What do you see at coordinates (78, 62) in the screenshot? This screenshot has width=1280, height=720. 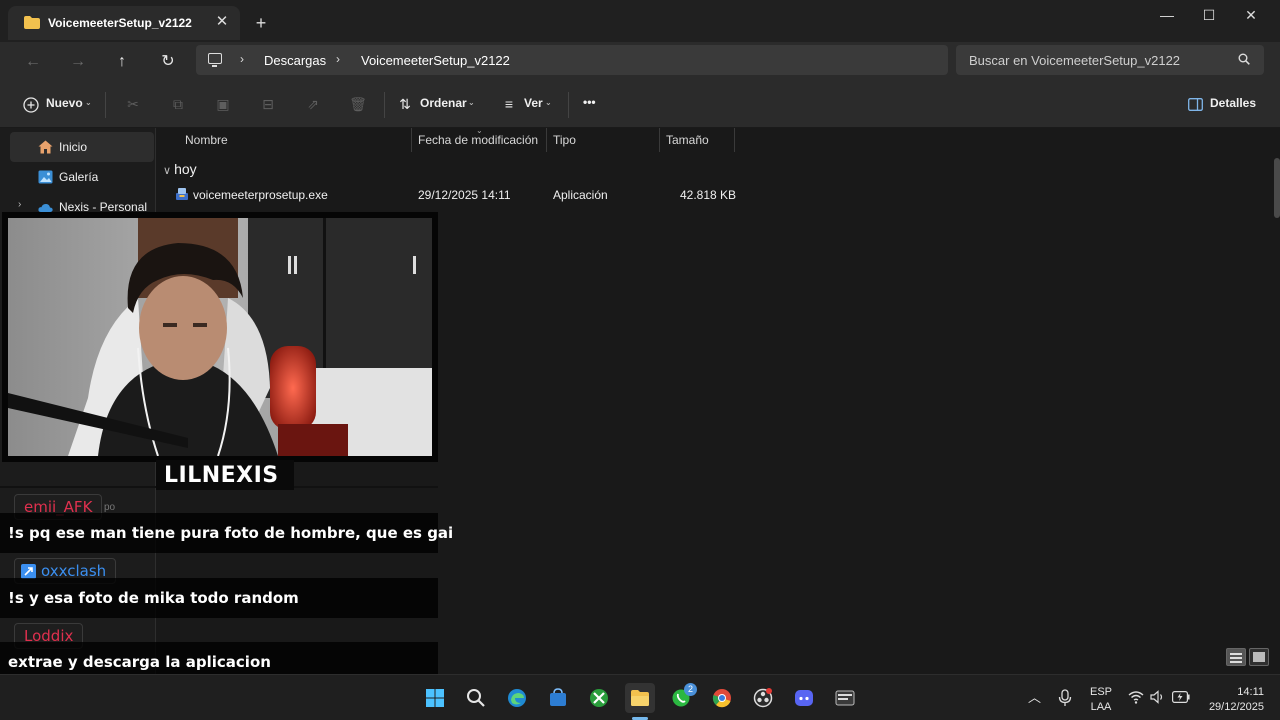 I see `forward-button: →` at bounding box center [78, 62].